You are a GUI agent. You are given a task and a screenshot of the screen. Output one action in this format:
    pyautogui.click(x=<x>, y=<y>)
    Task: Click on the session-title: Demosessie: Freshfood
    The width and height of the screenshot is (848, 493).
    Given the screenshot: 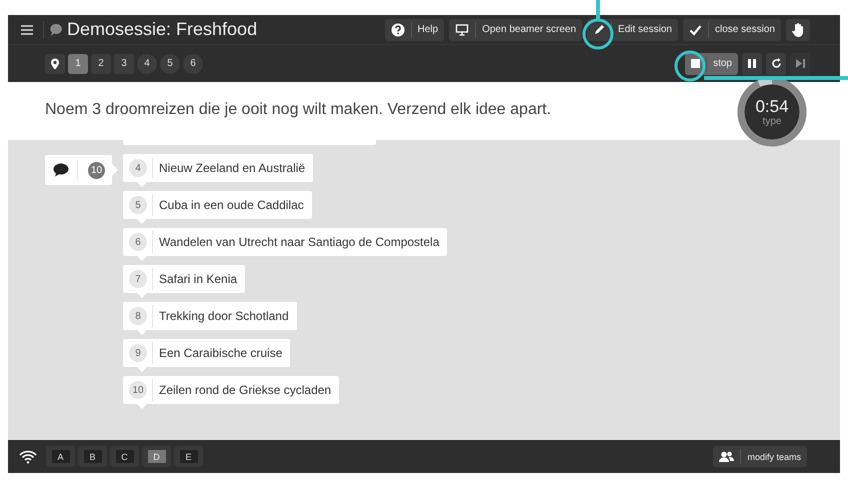 What is the action you would take?
    pyautogui.click(x=162, y=29)
    